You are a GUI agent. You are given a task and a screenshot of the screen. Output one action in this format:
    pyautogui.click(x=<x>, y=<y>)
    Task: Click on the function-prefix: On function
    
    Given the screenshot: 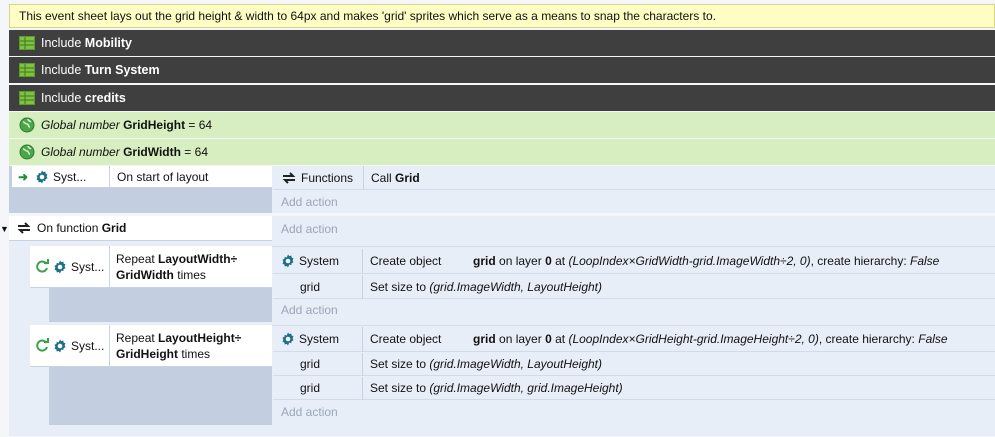 What is the action you would take?
    pyautogui.click(x=68, y=228)
    